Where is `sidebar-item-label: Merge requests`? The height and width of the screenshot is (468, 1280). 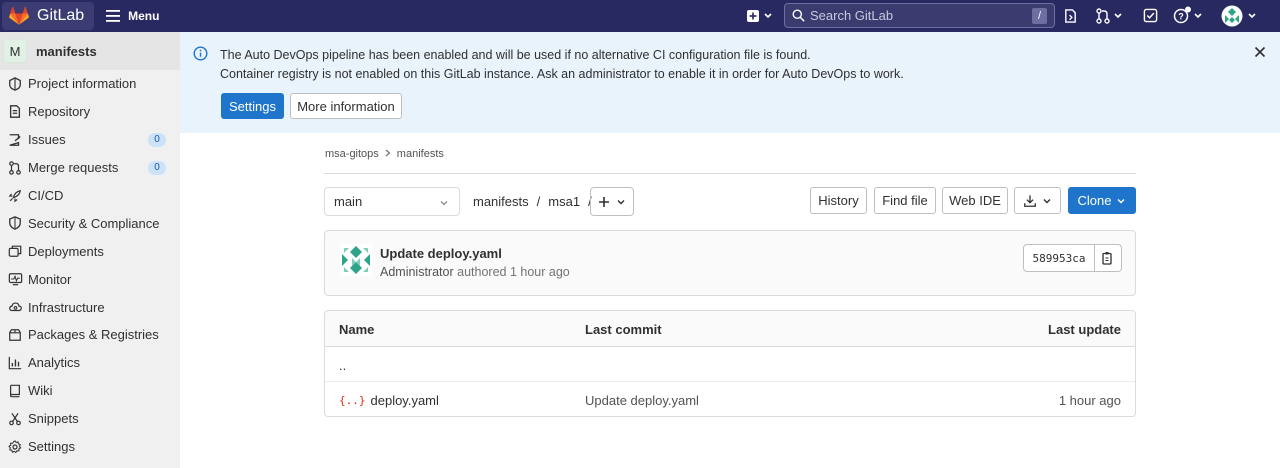
sidebar-item-label: Merge requests is located at coordinates (73, 168).